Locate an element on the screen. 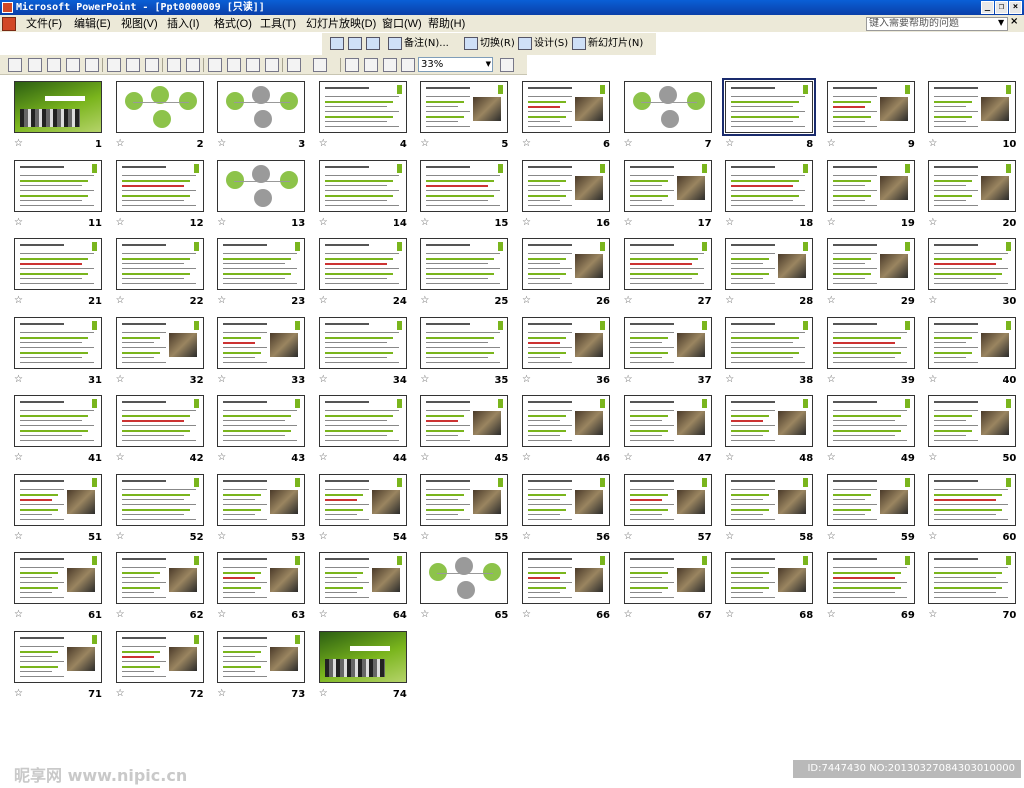  slide-thumbnail-cell: ☆ 21 is located at coordinates (64, 277).